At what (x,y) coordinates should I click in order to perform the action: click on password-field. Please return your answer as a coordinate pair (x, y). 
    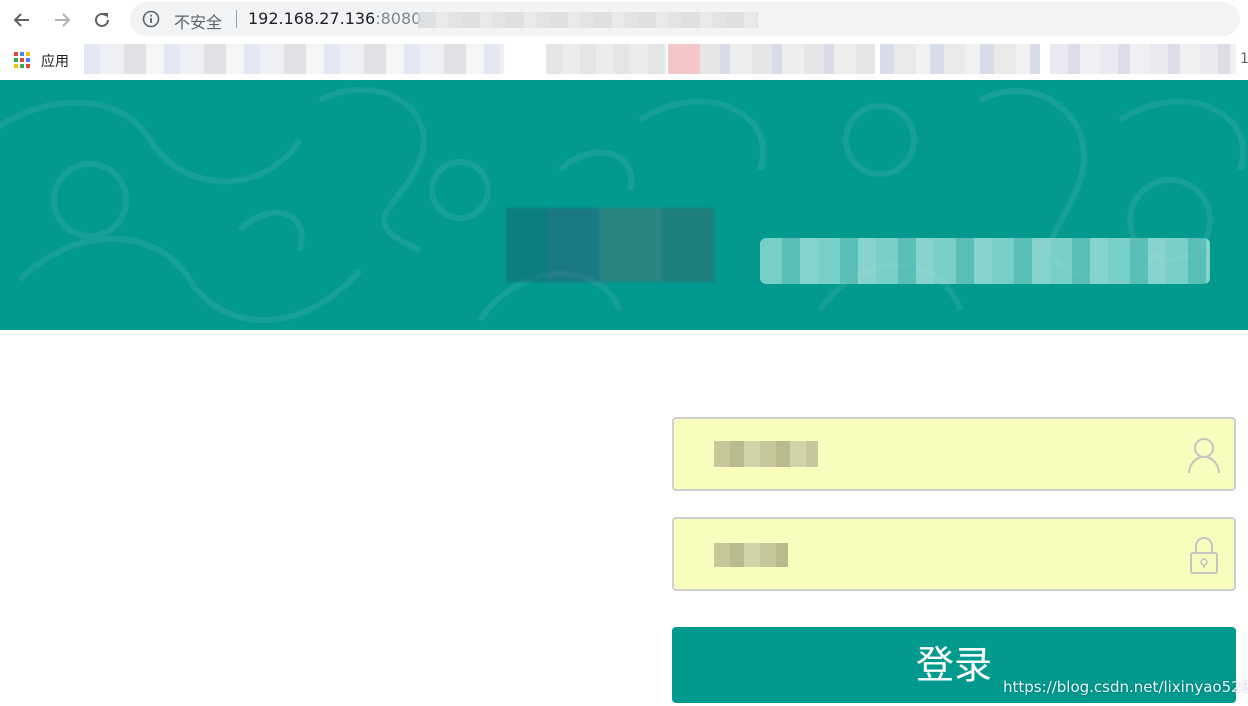
    Looking at the image, I should click on (954, 554).